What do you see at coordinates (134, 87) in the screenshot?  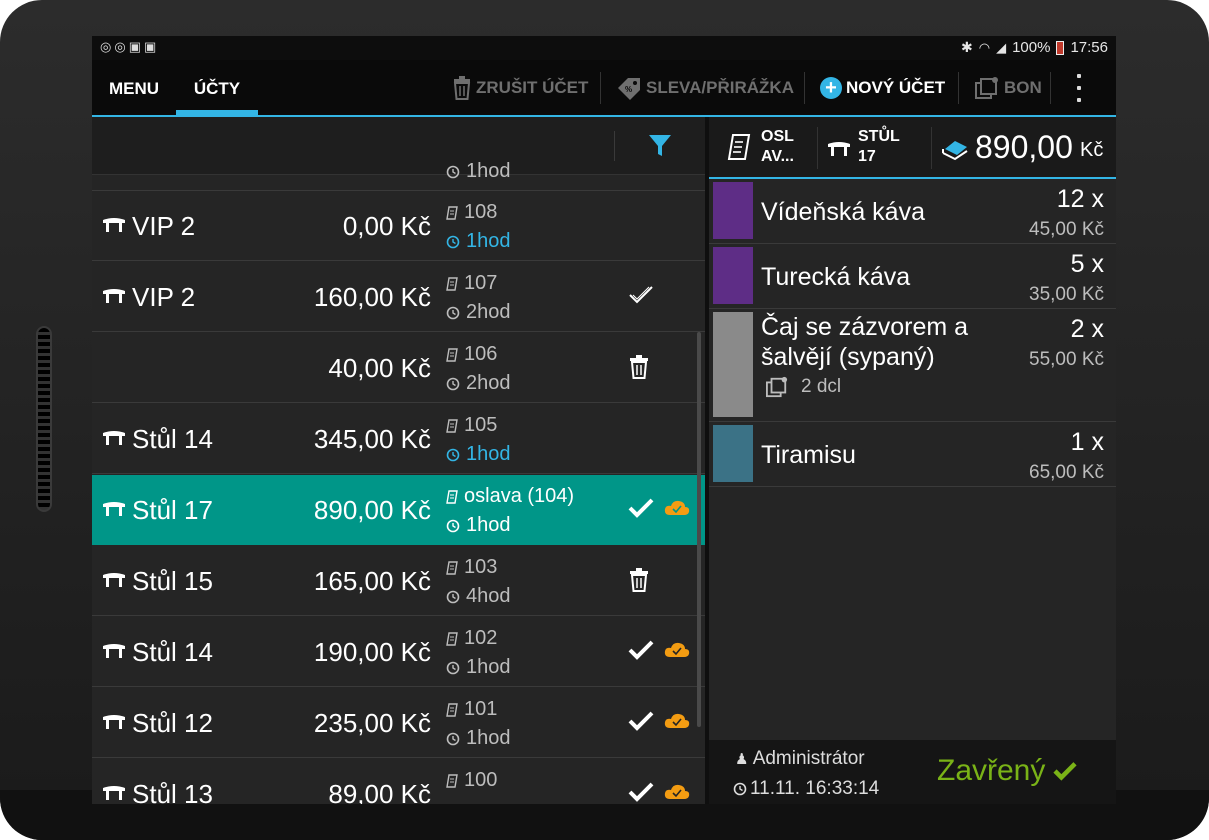 I see `tab-menu: MENU` at bounding box center [134, 87].